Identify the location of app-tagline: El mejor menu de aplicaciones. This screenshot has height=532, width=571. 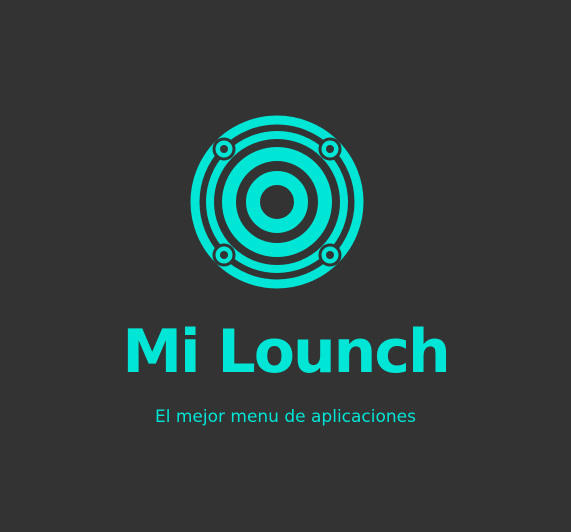
(285, 417).